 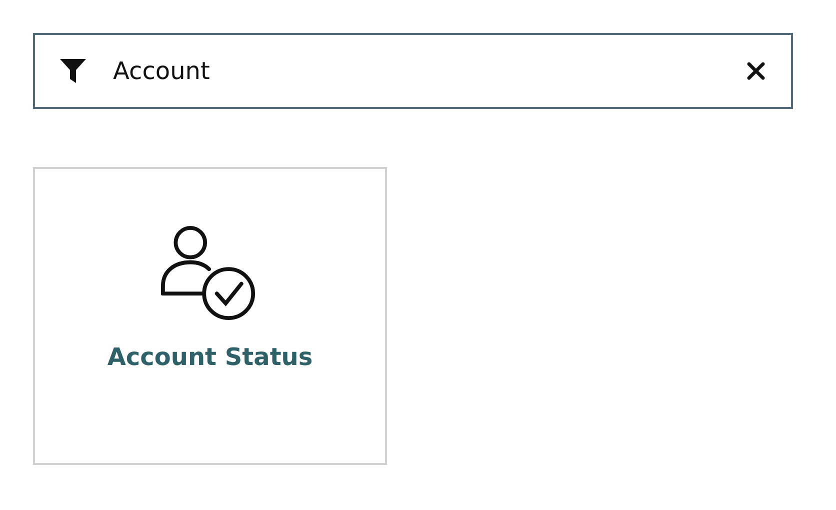 I want to click on filter-input: Account, so click(x=430, y=71).